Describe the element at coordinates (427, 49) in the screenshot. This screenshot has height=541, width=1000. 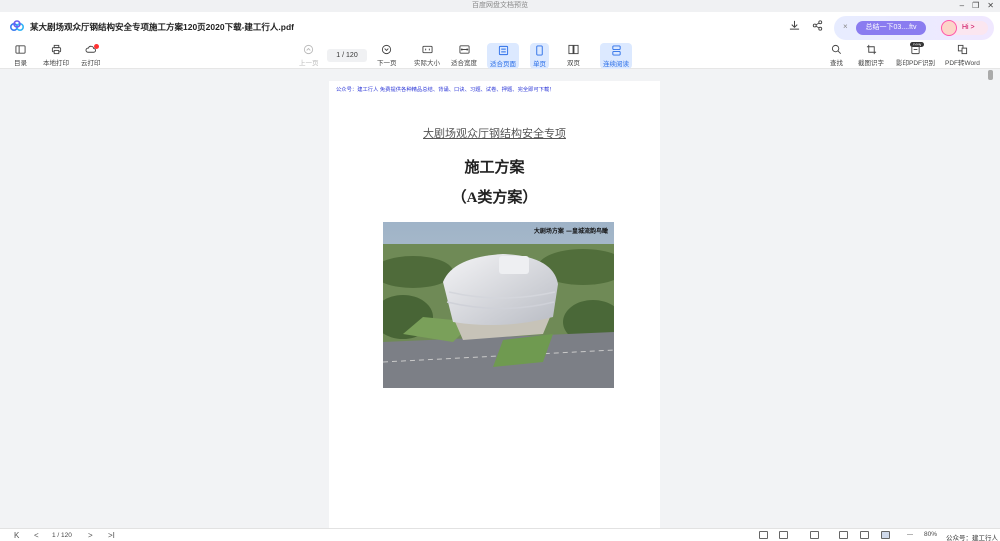
I see `actual-size-icon` at that location.